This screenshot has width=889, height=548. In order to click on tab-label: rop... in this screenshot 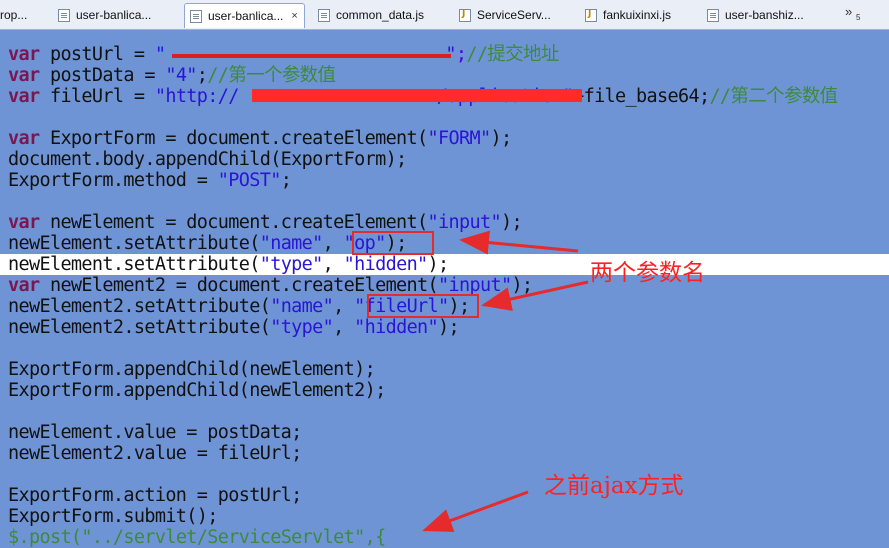, I will do `click(14, 15)`.